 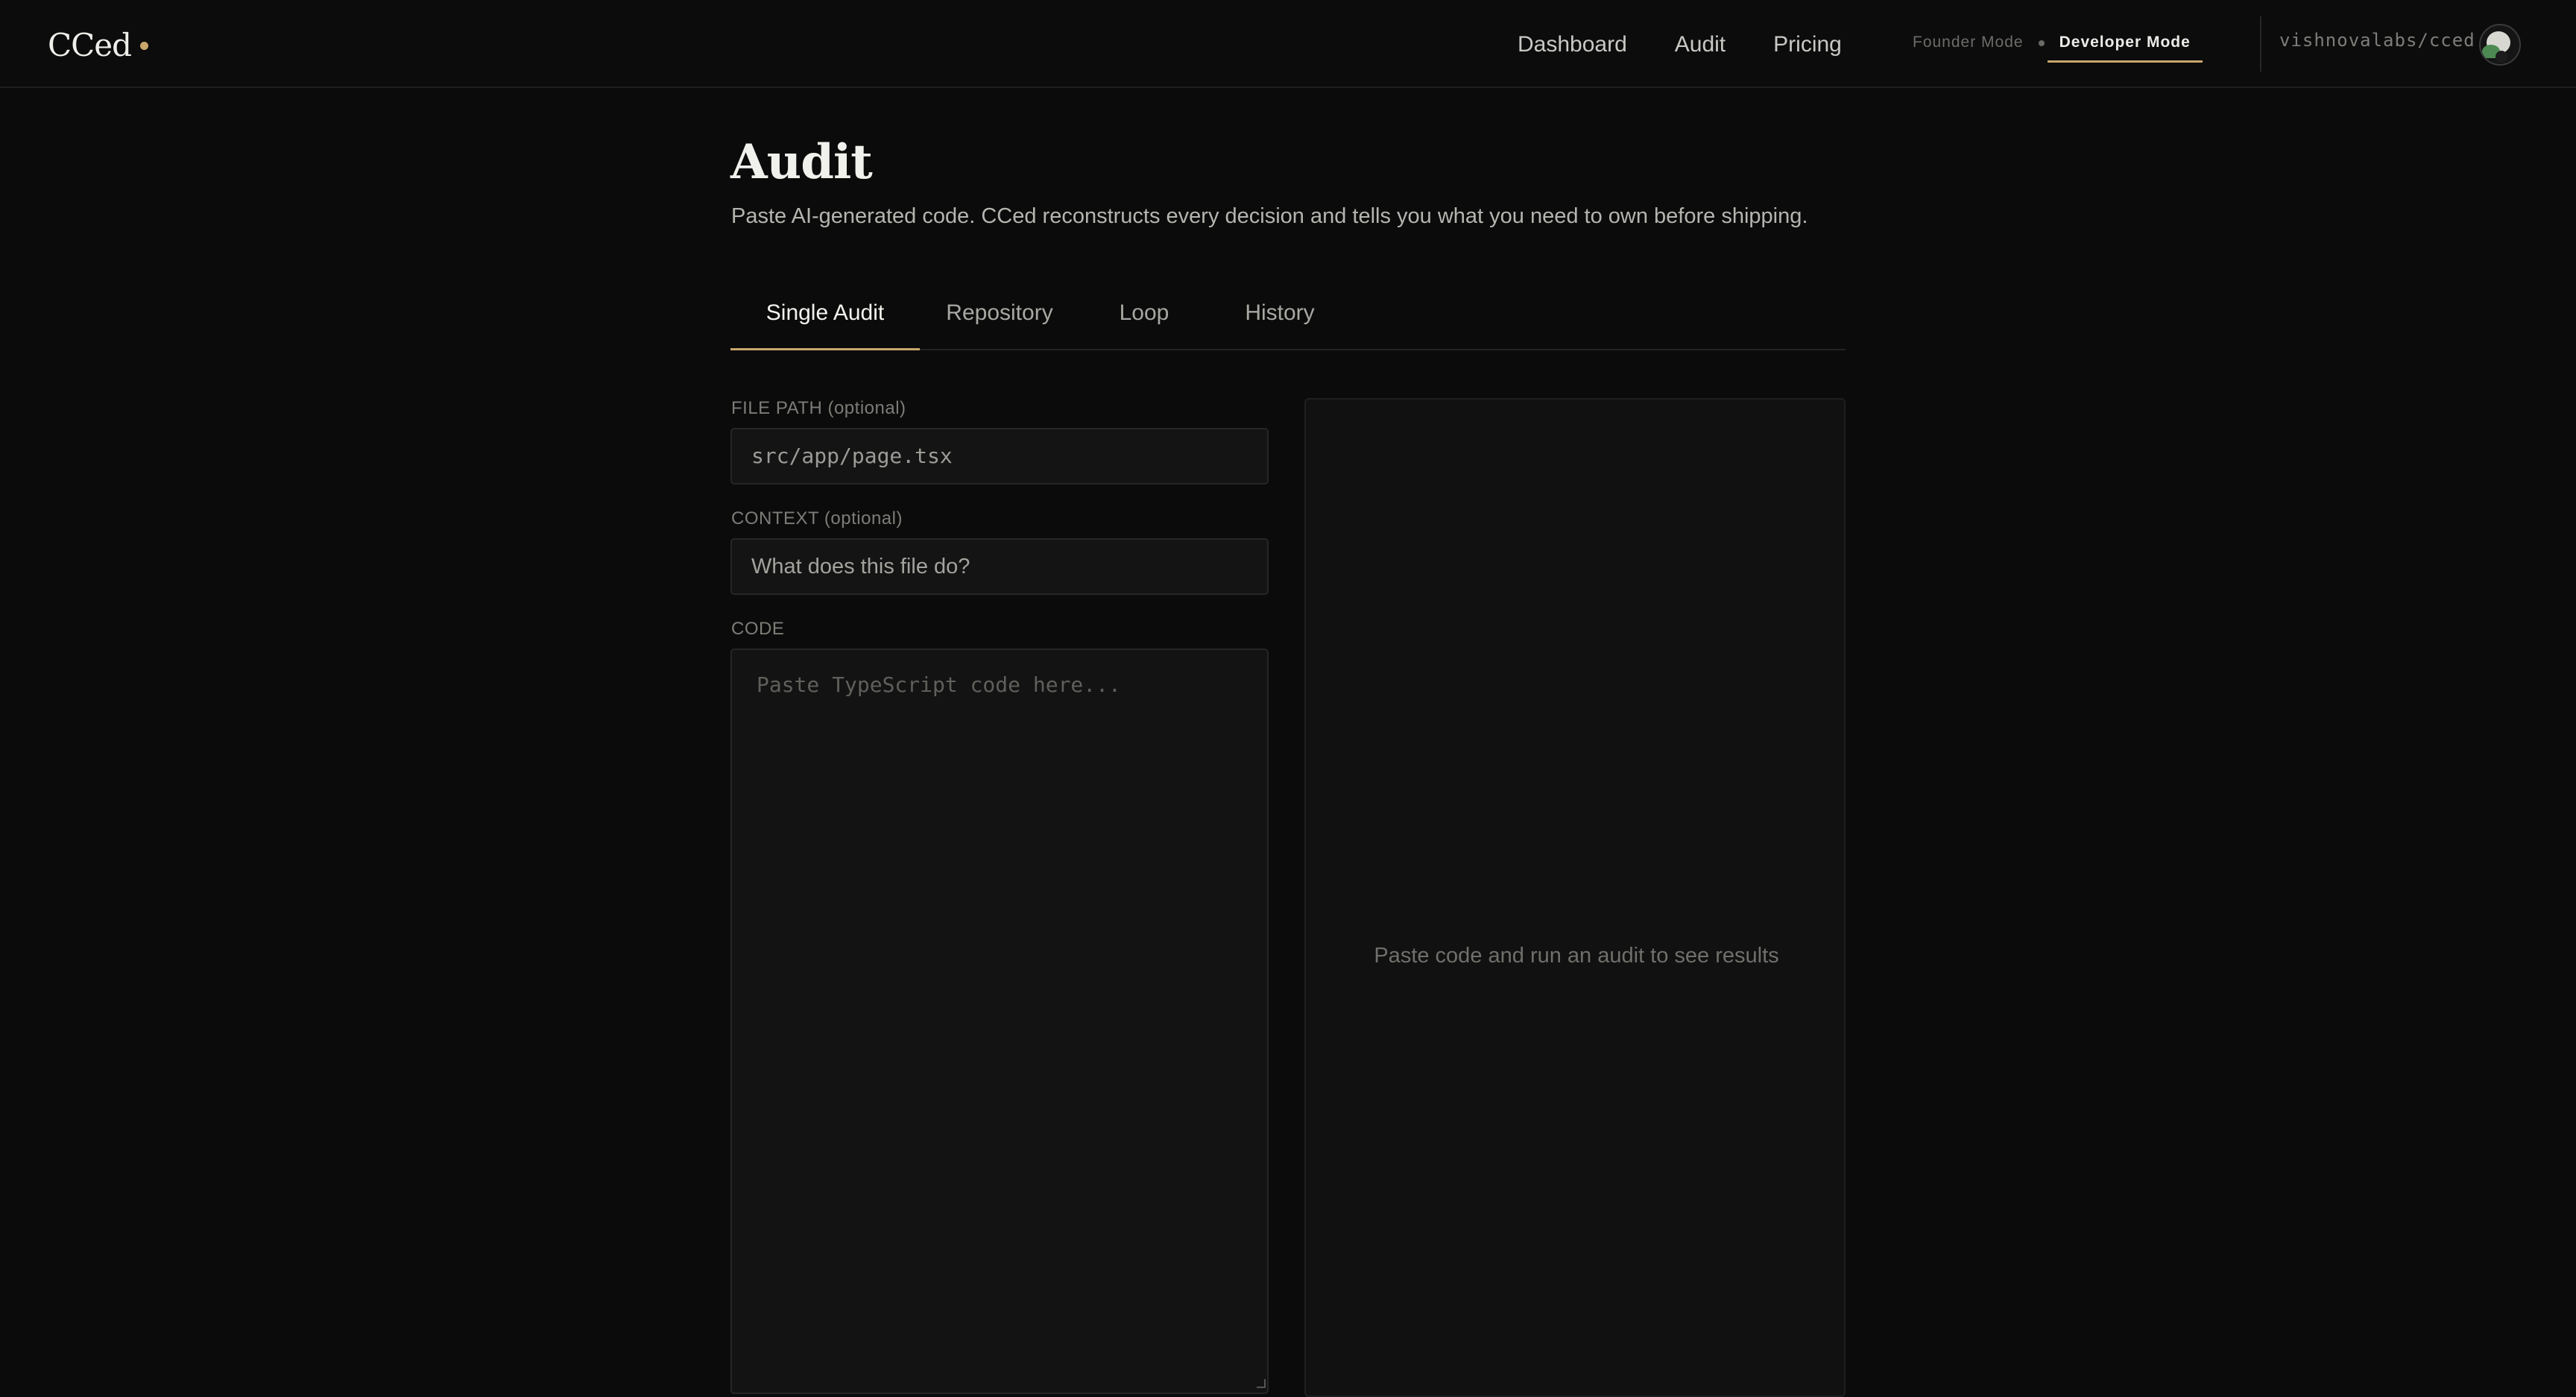 What do you see at coordinates (1000, 456) in the screenshot?
I see `file-path-input: src/app/page.tsx` at bounding box center [1000, 456].